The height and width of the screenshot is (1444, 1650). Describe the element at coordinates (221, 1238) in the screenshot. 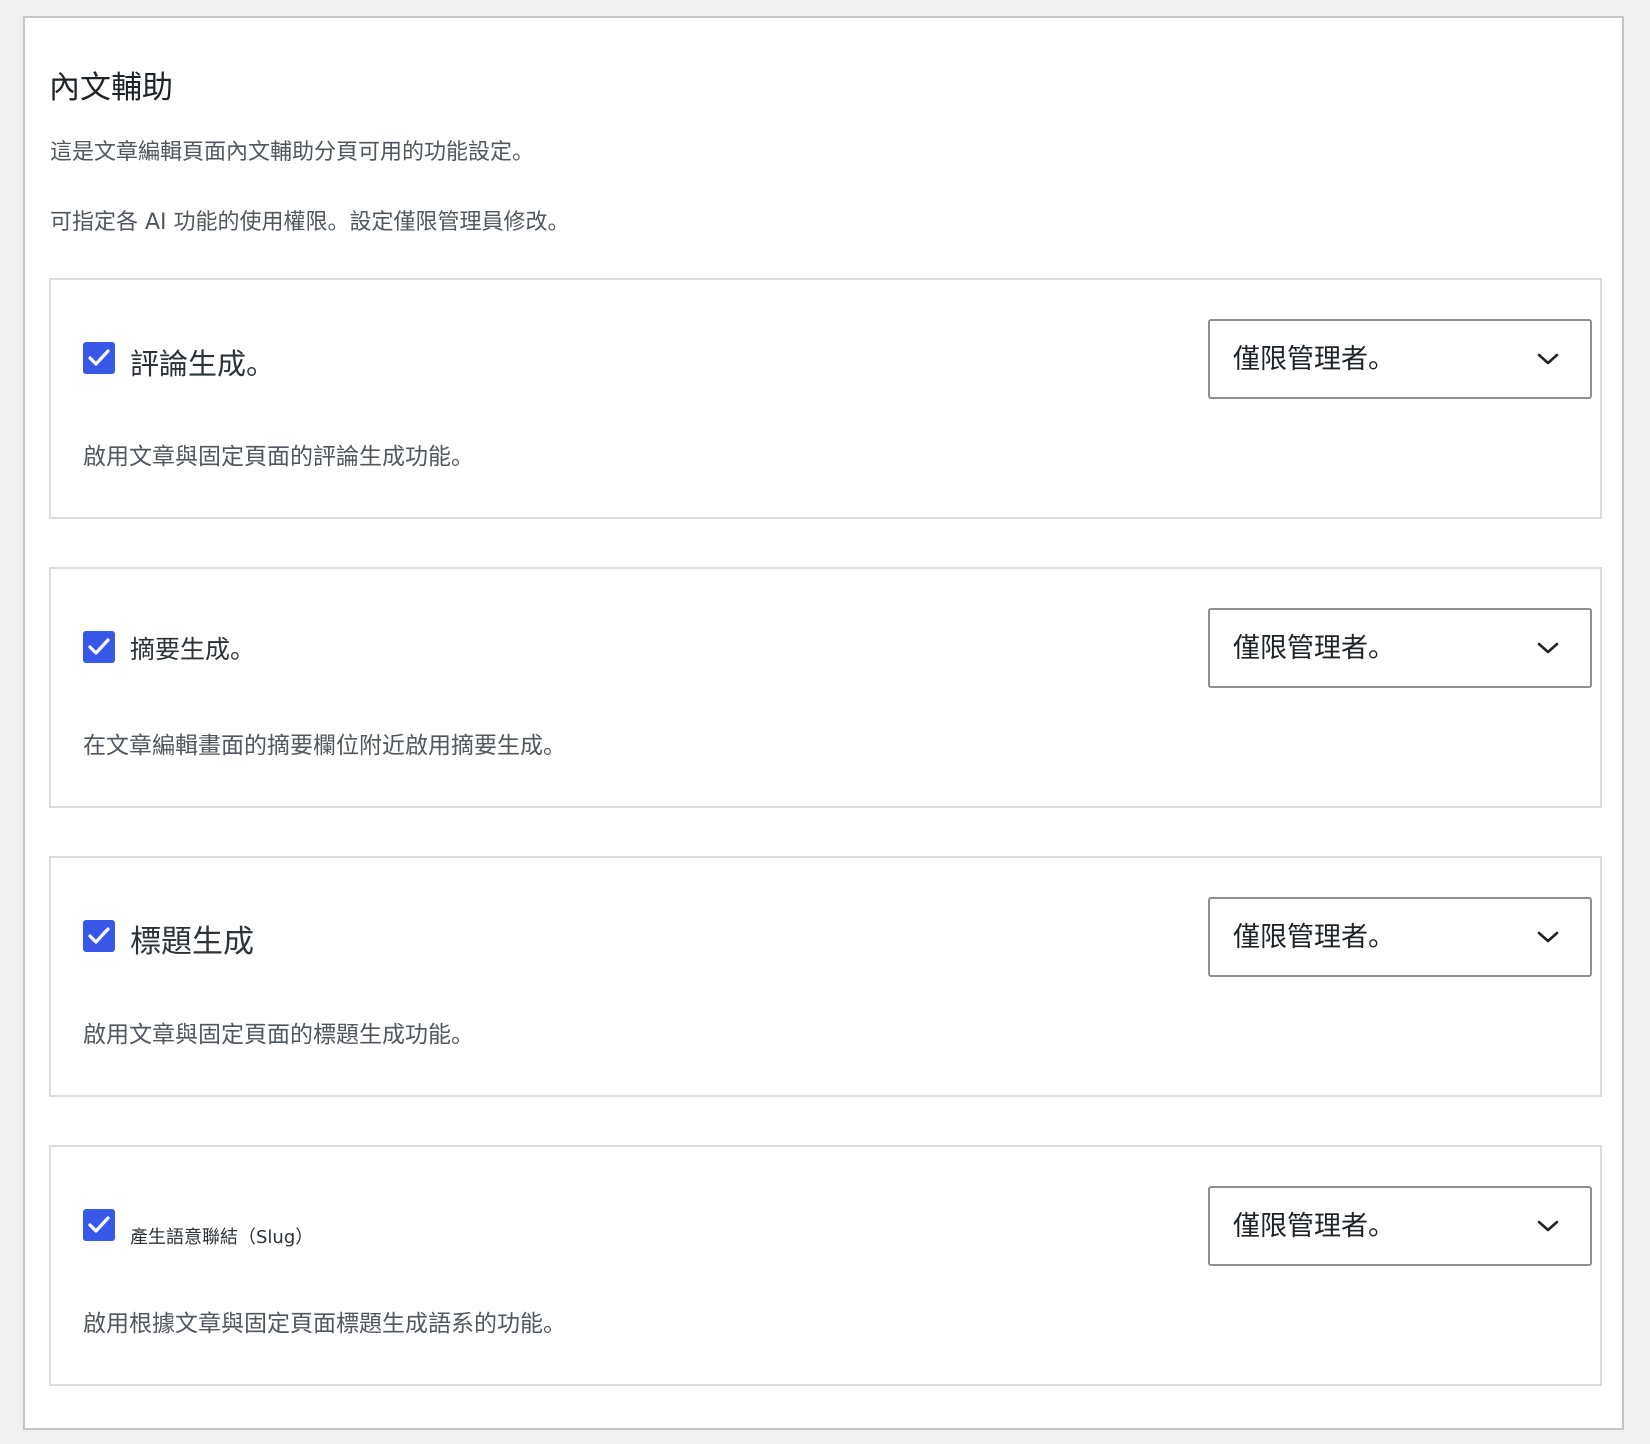

I see `slug-generation-label: 產生語意聯結（Slug）` at that location.